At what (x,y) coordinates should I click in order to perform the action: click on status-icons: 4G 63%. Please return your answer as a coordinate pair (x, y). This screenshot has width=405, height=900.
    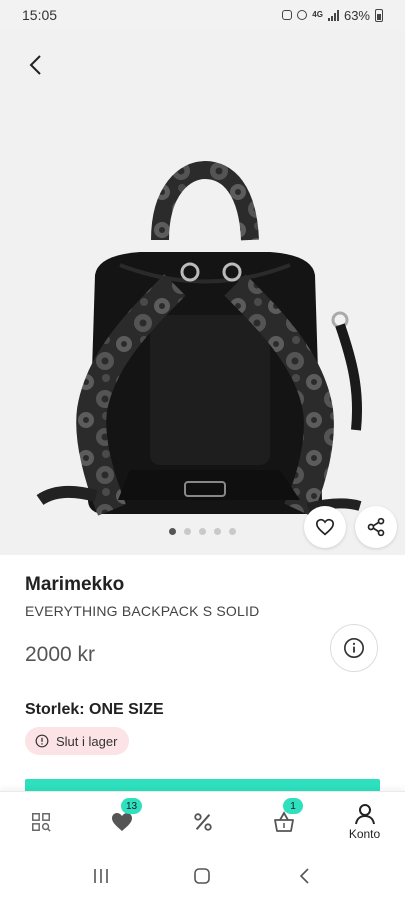
    Looking at the image, I should click on (332, 15).